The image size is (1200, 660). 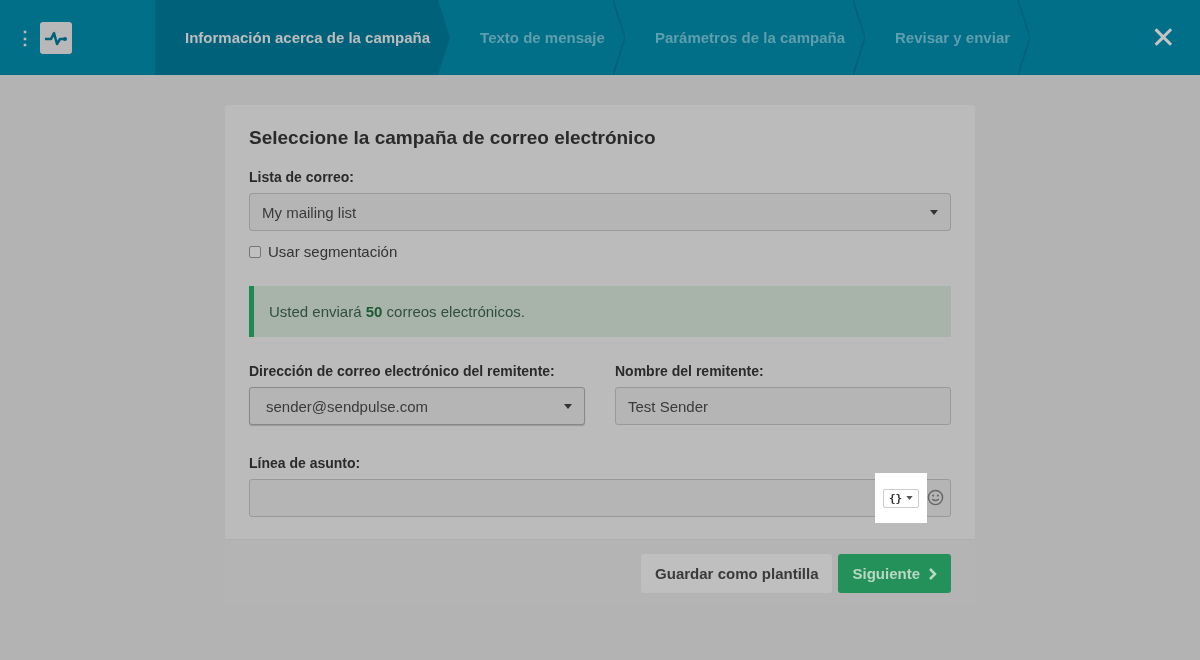 What do you see at coordinates (56, 37) in the screenshot?
I see `pulse-logo-icon` at bounding box center [56, 37].